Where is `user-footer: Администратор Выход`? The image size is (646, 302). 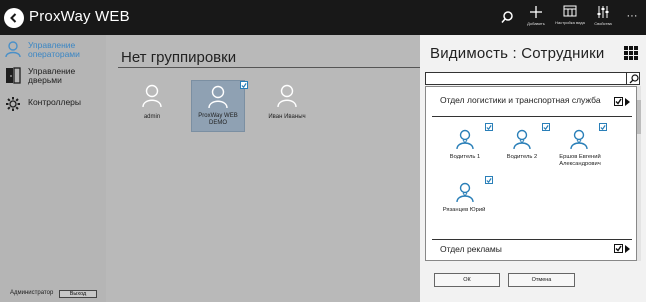 user-footer: Администратор Выход is located at coordinates (53, 294).